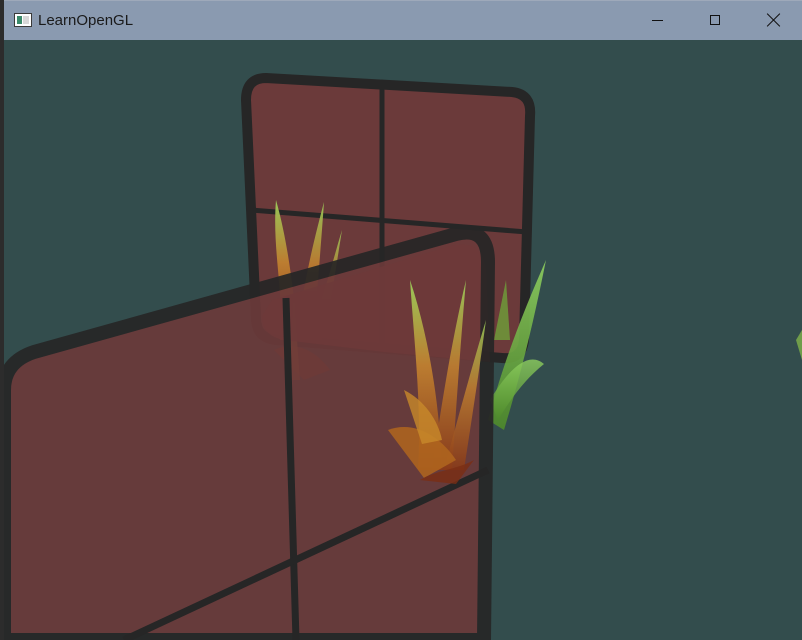 The image size is (802, 640). Describe the element at coordinates (86, 20) in the screenshot. I see `window-title: LearnOpenGL` at that location.